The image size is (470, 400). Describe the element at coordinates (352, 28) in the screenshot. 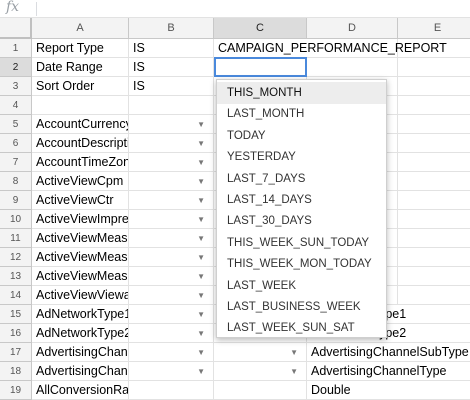

I see `column-header-d: D` at that location.